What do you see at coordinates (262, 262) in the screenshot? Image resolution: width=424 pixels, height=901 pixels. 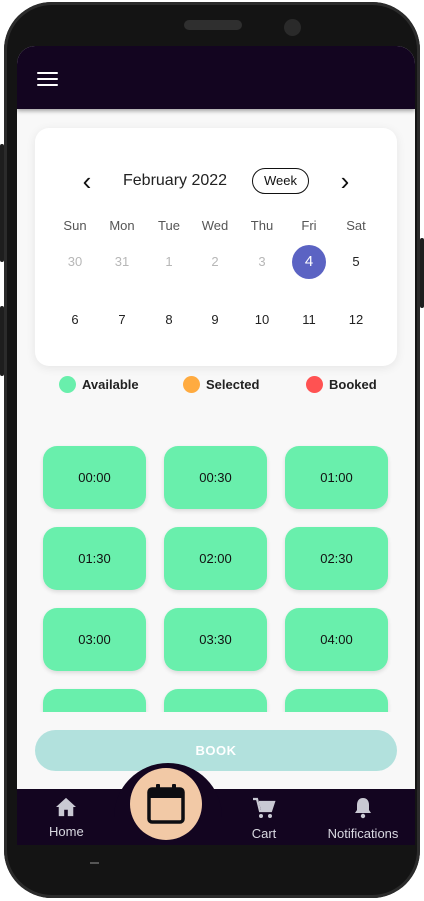 I see `calendar-day: 3` at bounding box center [262, 262].